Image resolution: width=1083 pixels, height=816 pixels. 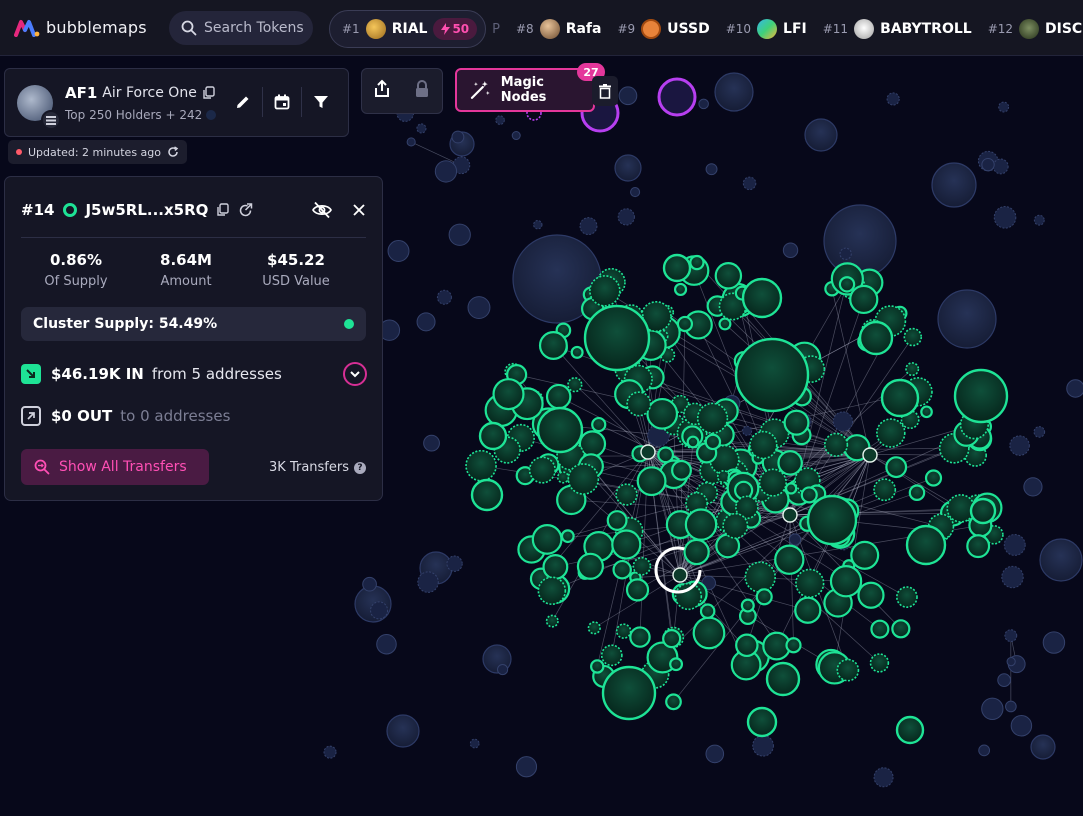 What do you see at coordinates (322, 210) in the screenshot?
I see `hide-eye-icon` at bounding box center [322, 210].